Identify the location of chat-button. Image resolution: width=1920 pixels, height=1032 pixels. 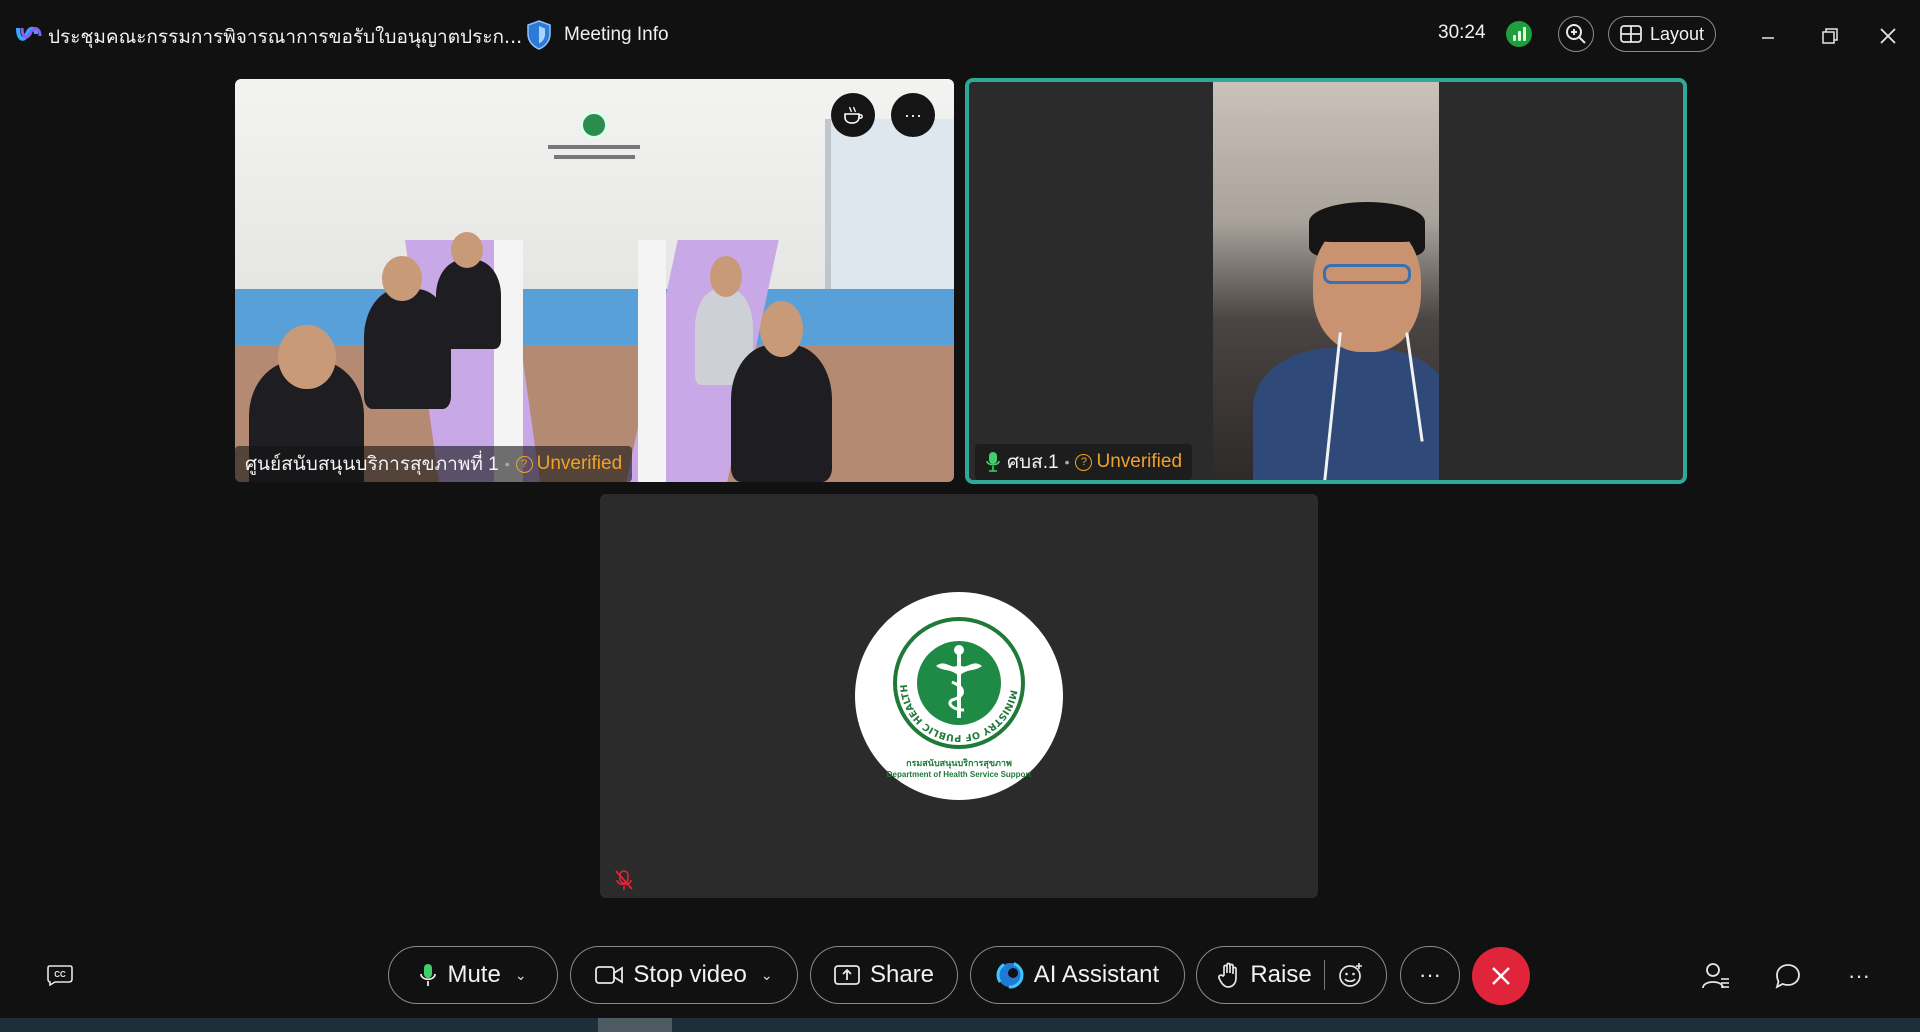
(1788, 976).